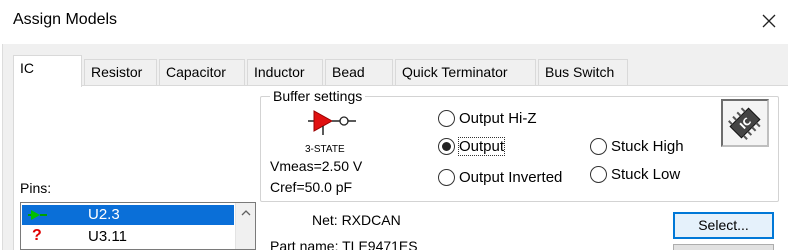 This screenshot has height=250, width=790. I want to click on tab-bead: Bead, so click(359, 72).